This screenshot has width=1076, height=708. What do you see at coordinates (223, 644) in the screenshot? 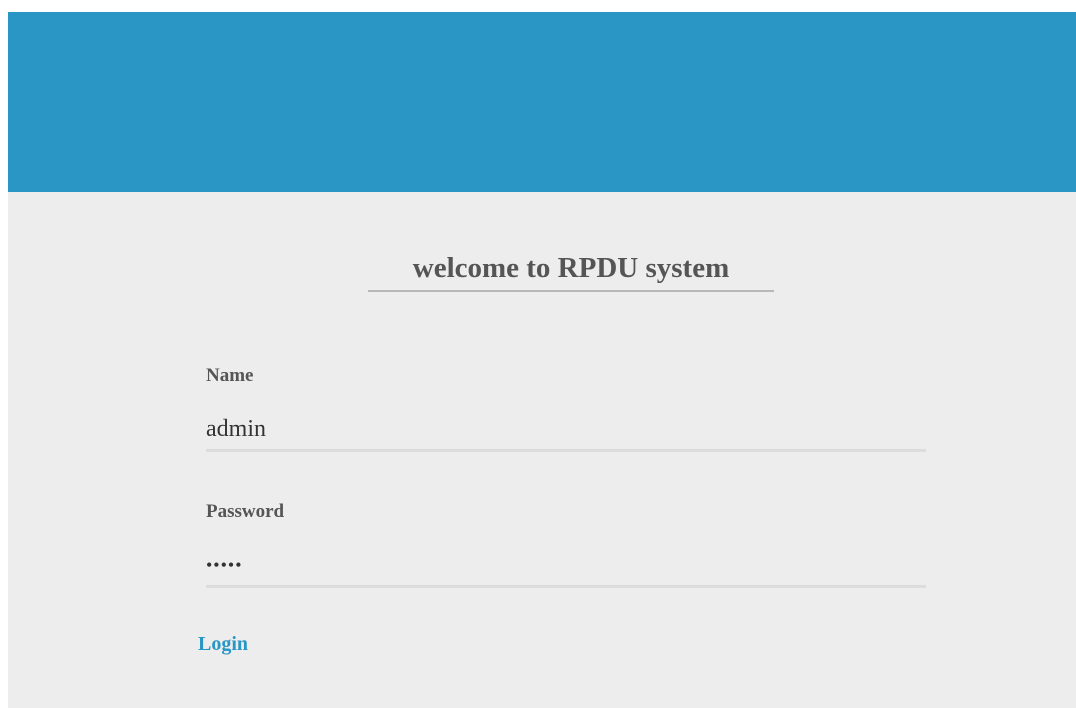
I see `login-button: Login` at bounding box center [223, 644].